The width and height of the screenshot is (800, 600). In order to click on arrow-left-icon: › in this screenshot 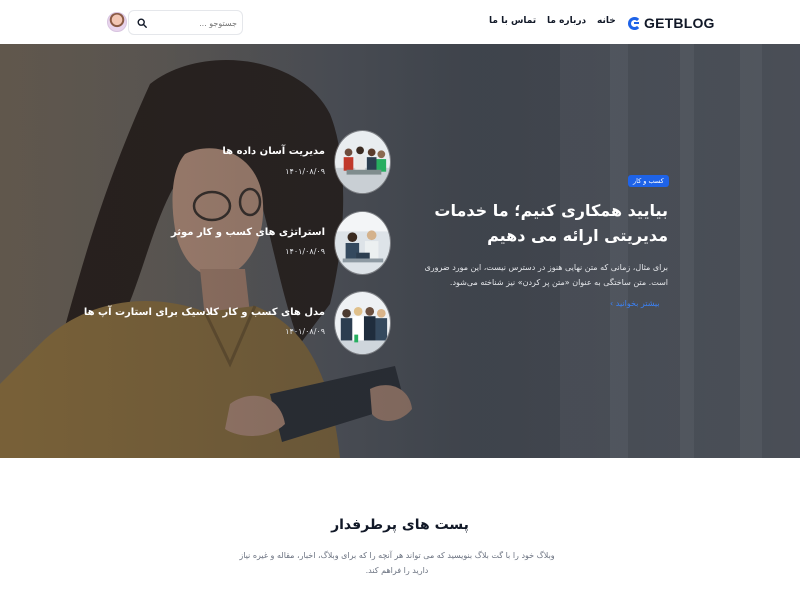, I will do `click(612, 303)`.